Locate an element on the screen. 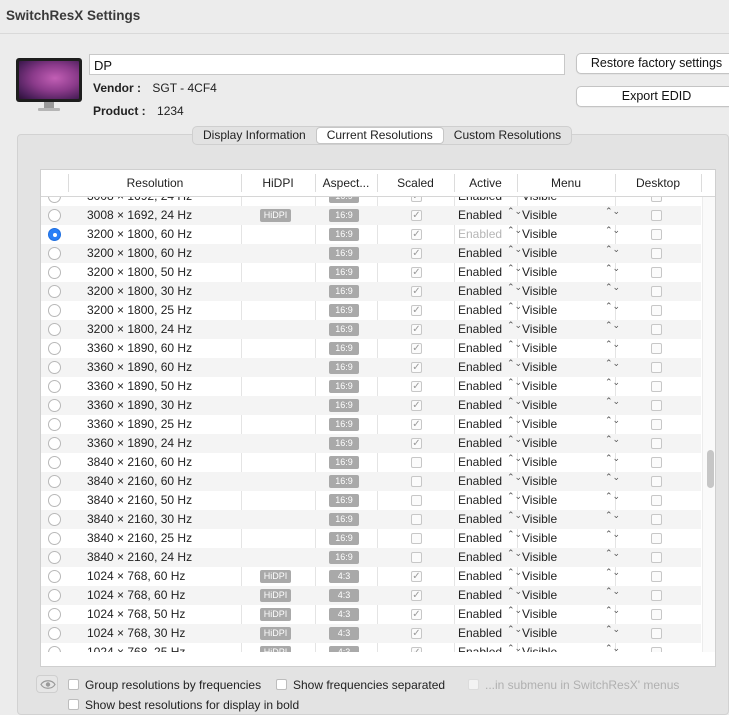 This screenshot has width=729, height=715. col-active: Active is located at coordinates (485, 183).